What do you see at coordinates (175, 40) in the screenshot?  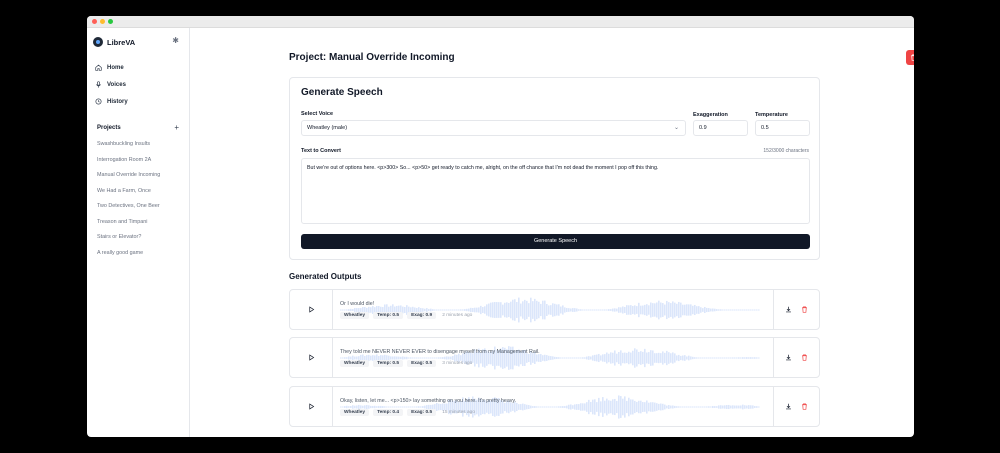 I see `settings-icon: ✱` at bounding box center [175, 40].